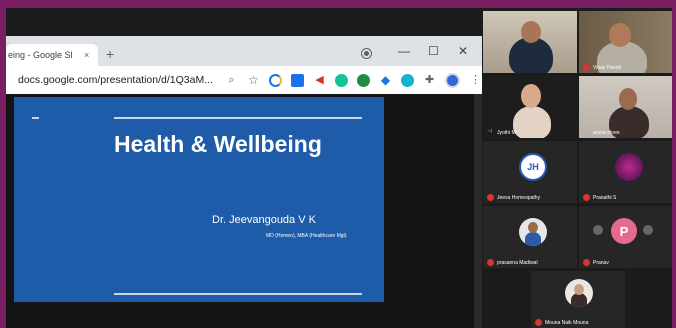 The image size is (676, 328). Describe the element at coordinates (253, 80) in the screenshot. I see `bookmark-star-icon: ☆` at that location.